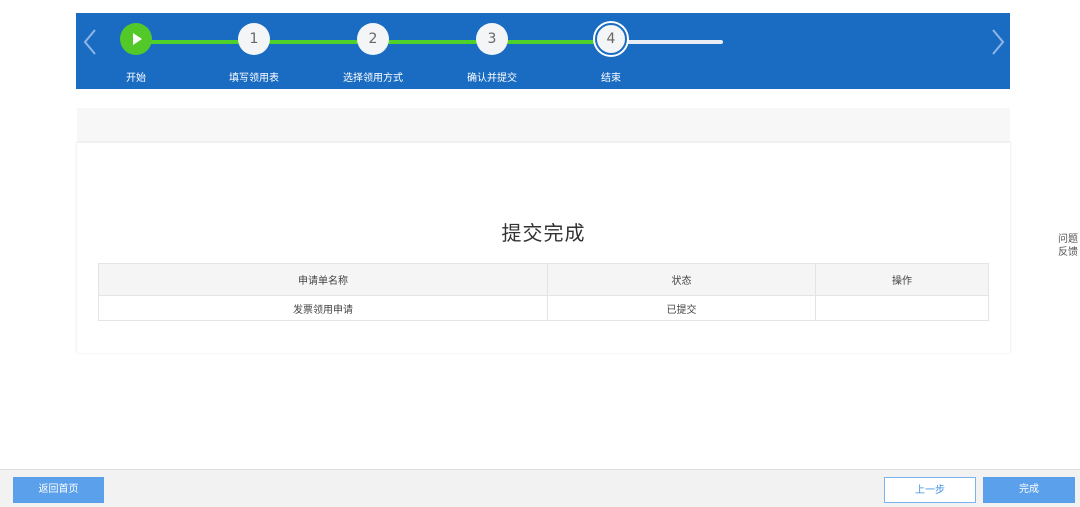 The height and width of the screenshot is (507, 1080). I want to click on step-start-label: 开始, so click(136, 78).